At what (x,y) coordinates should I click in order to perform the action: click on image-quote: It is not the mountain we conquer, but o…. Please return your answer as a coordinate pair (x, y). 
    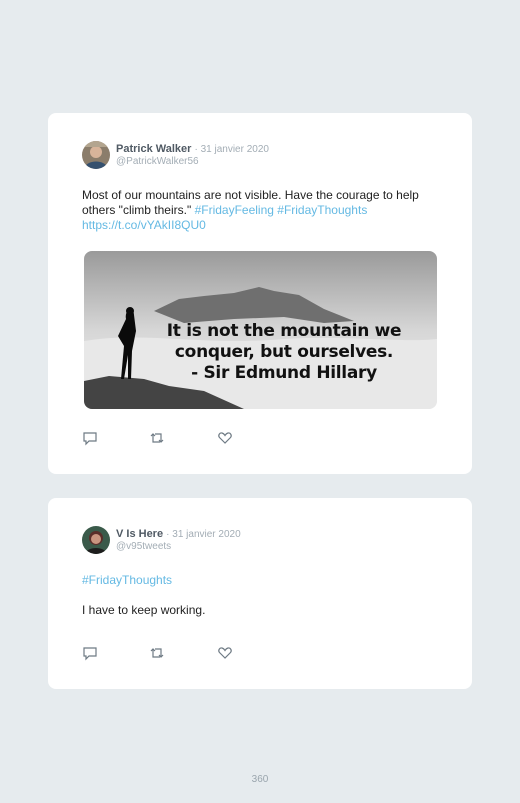
    Looking at the image, I should click on (284, 352).